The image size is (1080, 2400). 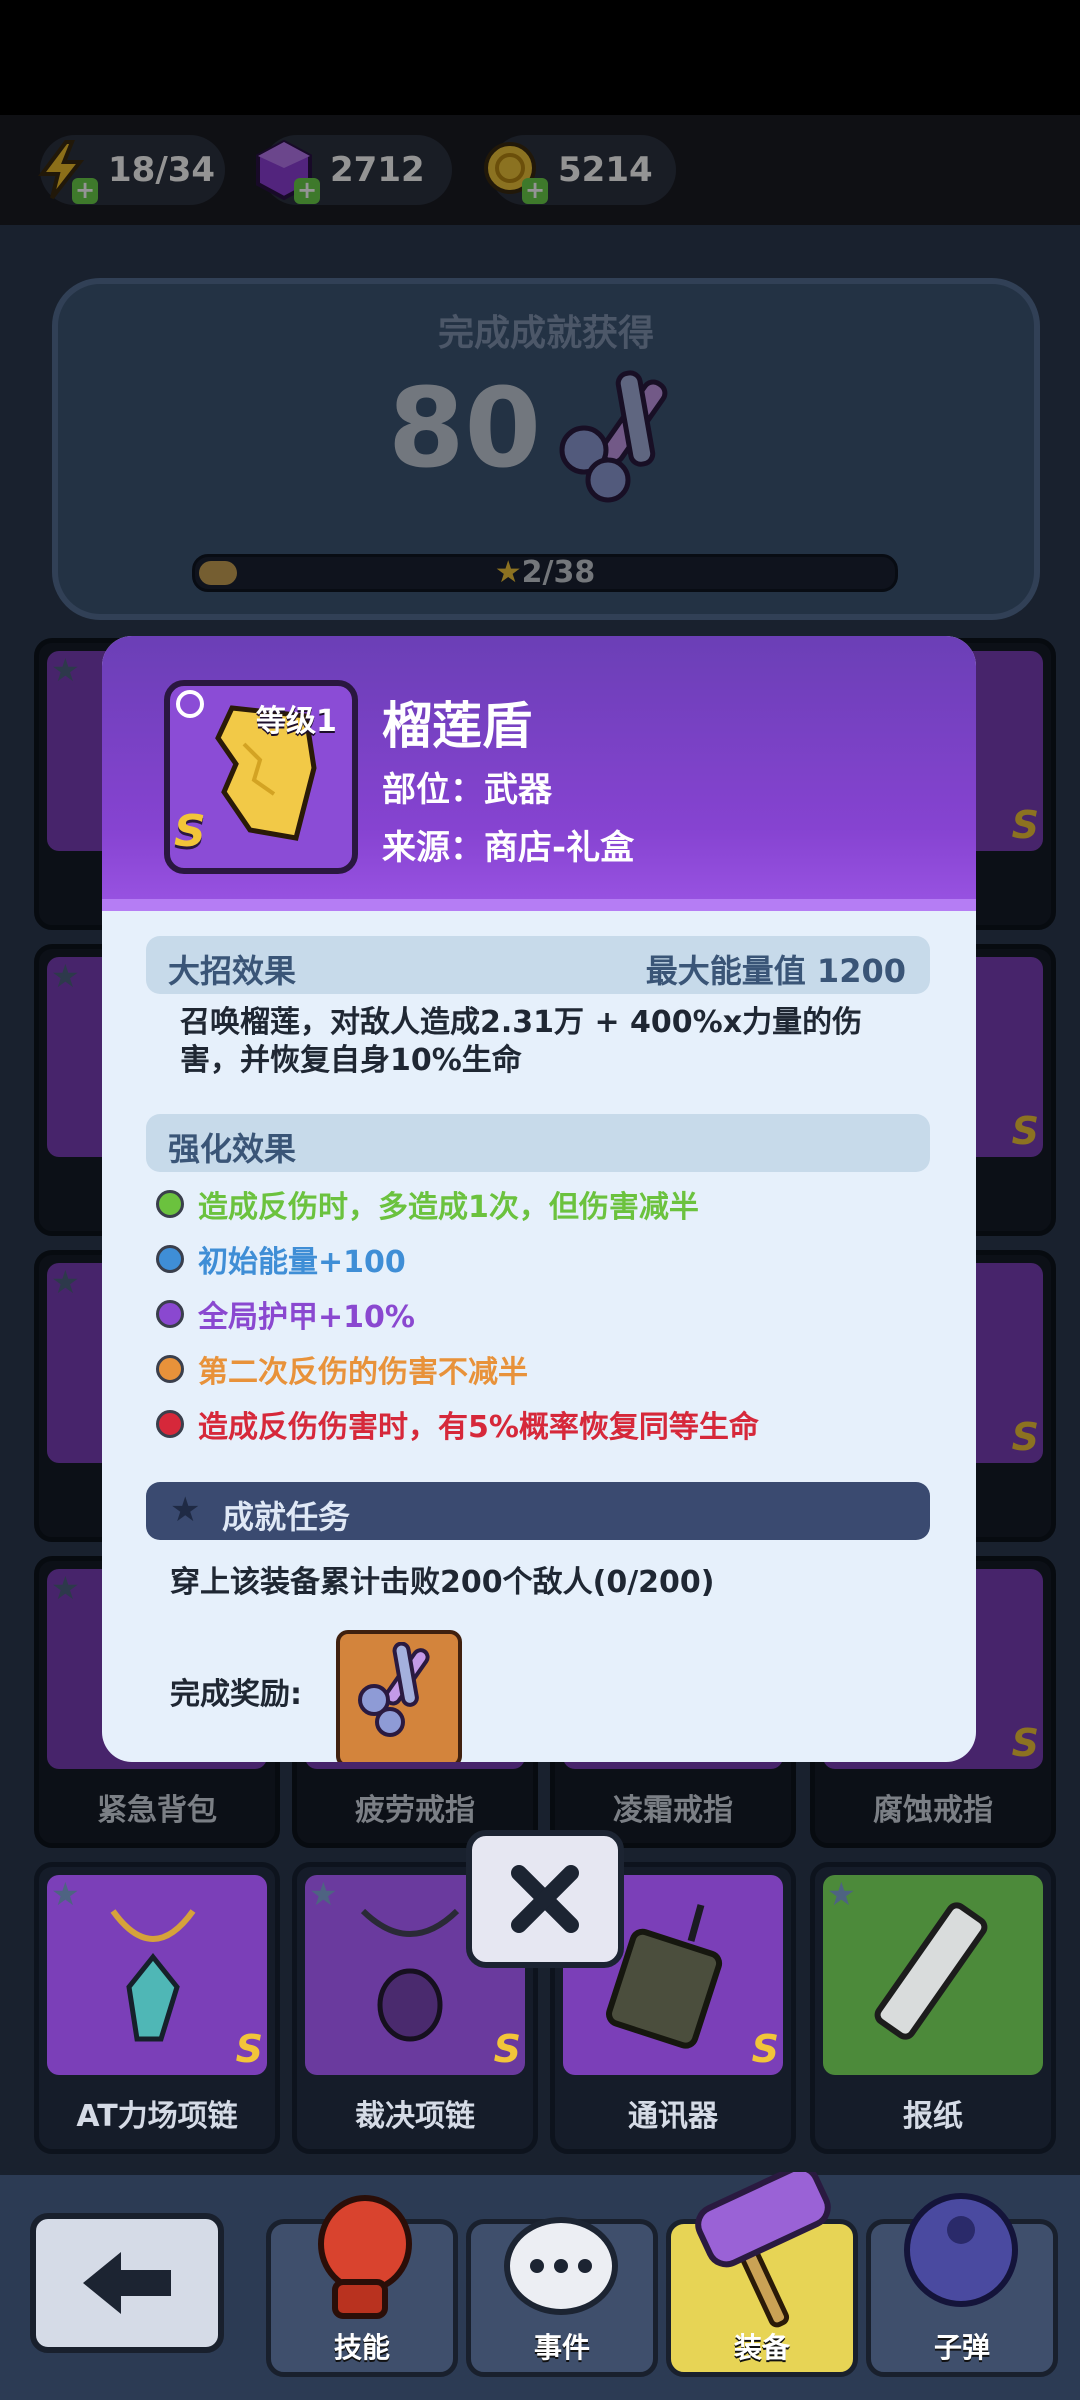 What do you see at coordinates (538, 965) in the screenshot?
I see `ultimate-section-header: 大招效果 最大能量值 1200` at bounding box center [538, 965].